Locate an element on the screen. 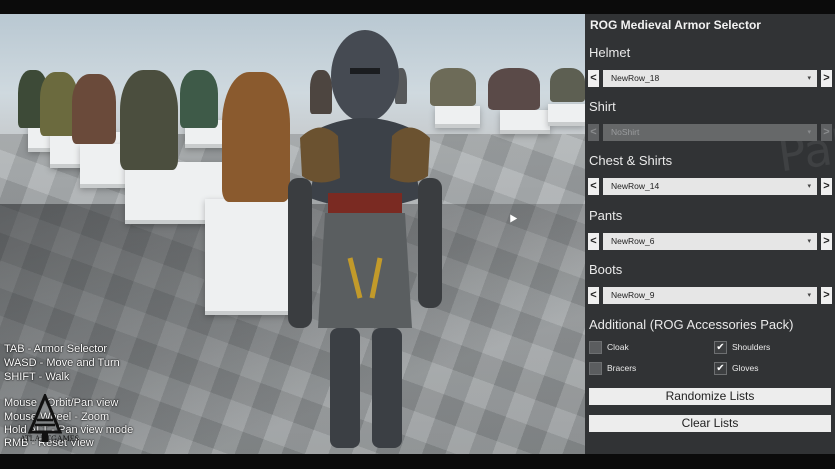 The image size is (835, 469). bracers-label: Bracers is located at coordinates (622, 368).